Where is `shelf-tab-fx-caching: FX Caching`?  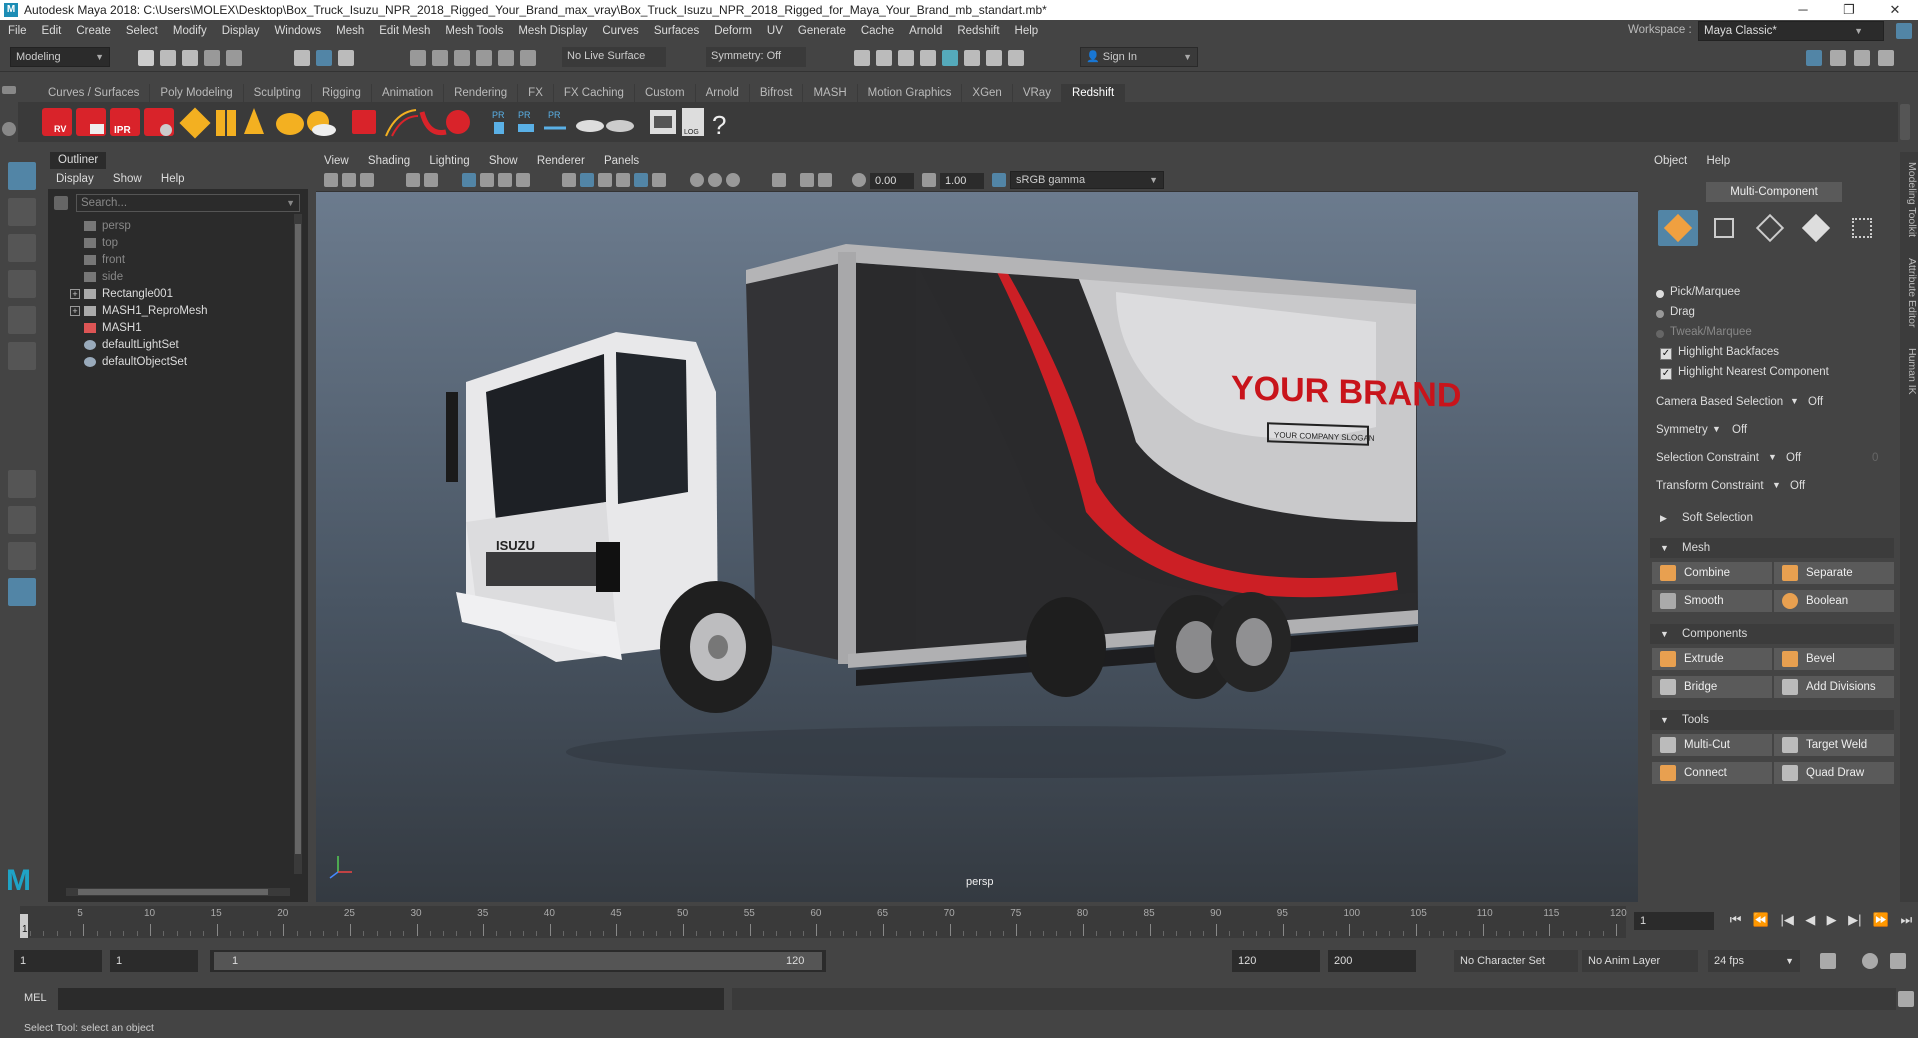
shelf-tab-fx-caching: FX Caching is located at coordinates (594, 93).